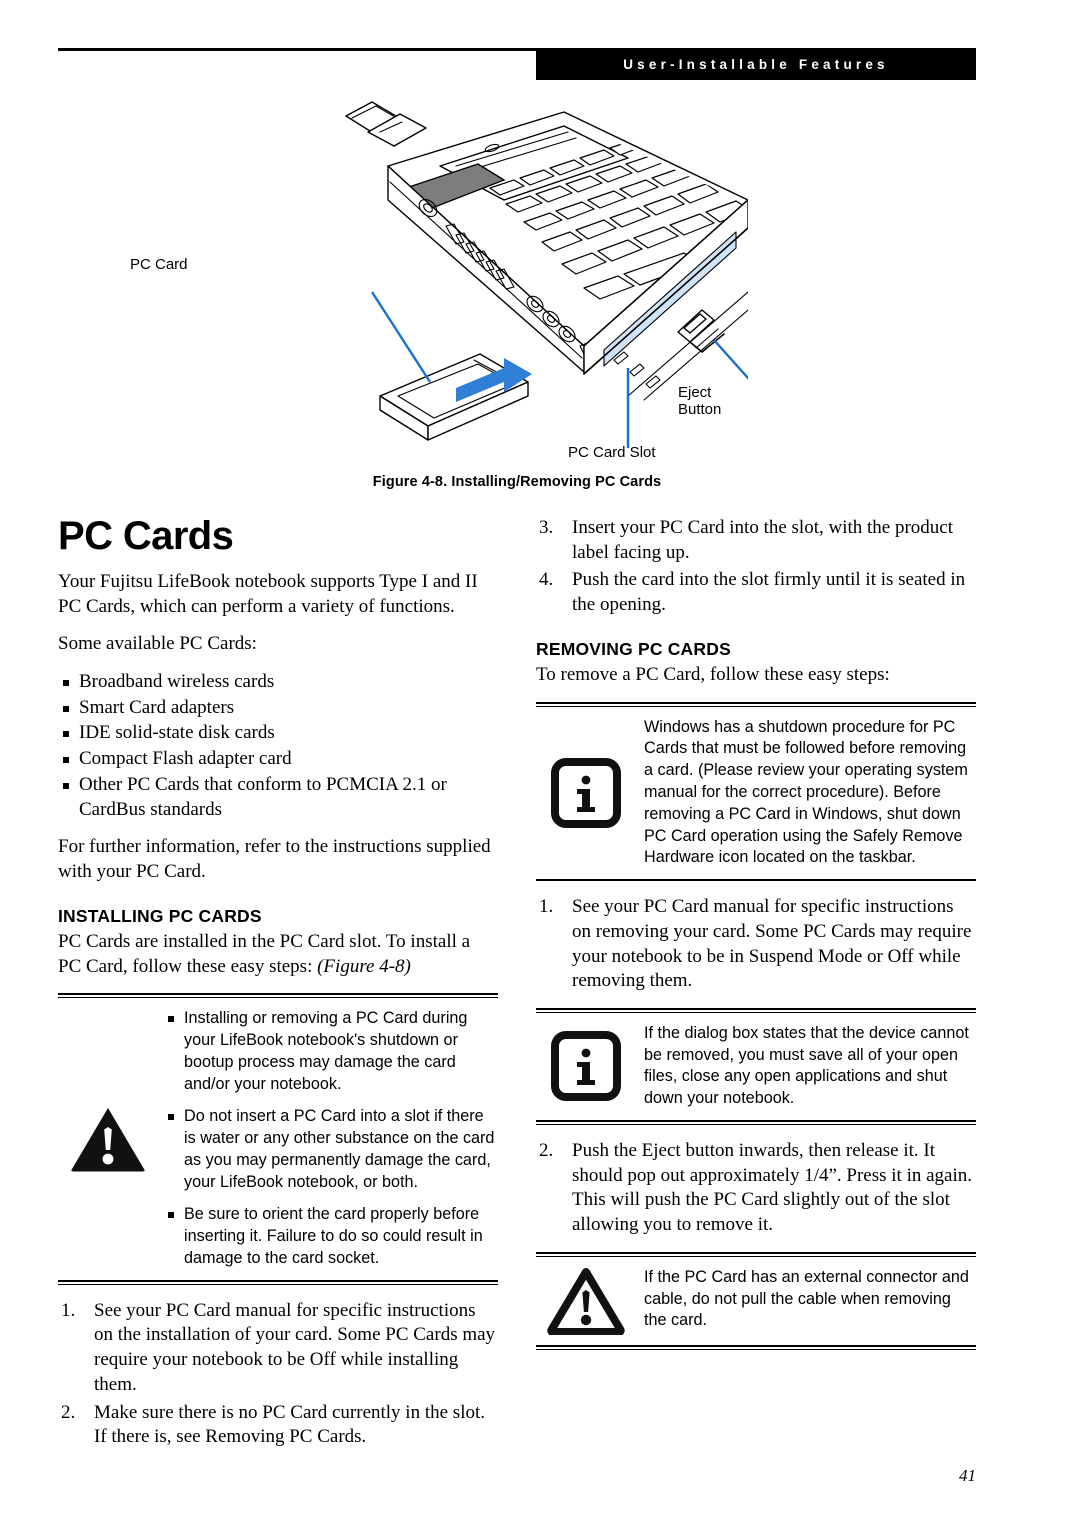 Image resolution: width=1080 pixels, height=1534 pixels. Describe the element at coordinates (159, 264) in the screenshot. I see `figure-label-pc-card: PC Card` at that location.